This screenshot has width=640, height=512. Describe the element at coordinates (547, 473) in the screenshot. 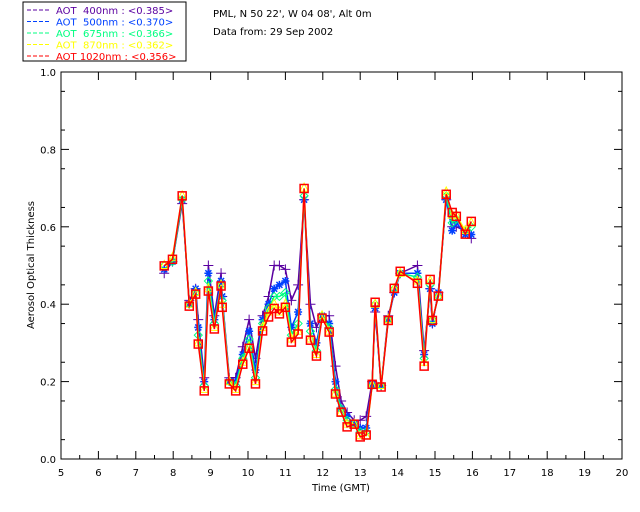

I see `x-tick-label: 18` at that location.